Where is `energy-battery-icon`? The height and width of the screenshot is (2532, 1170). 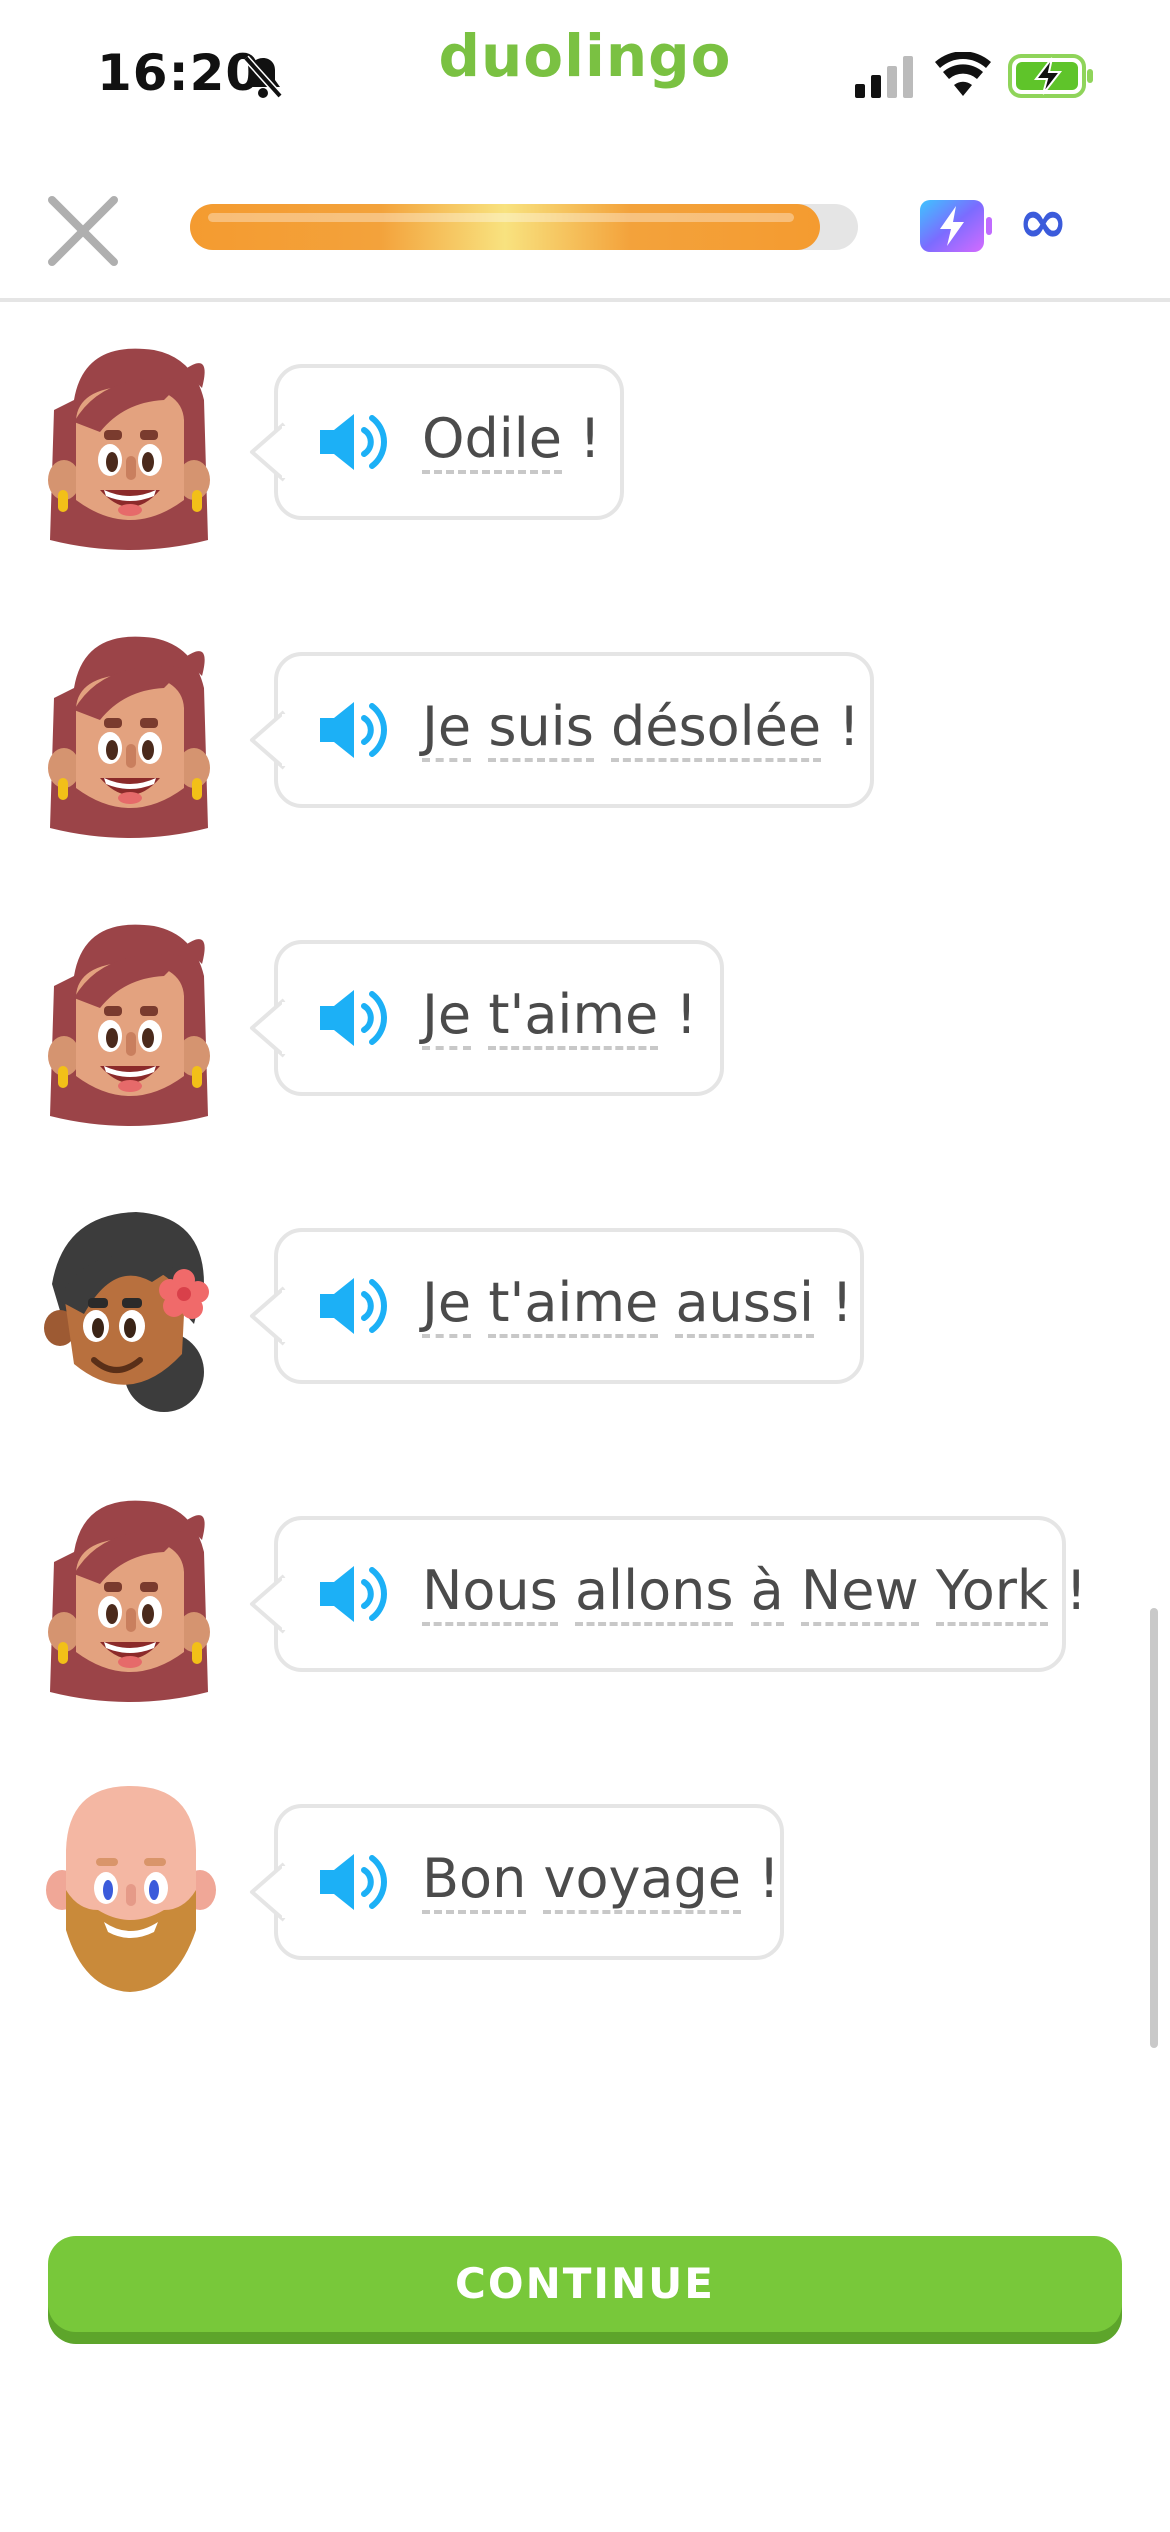
energy-battery-icon is located at coordinates (956, 226).